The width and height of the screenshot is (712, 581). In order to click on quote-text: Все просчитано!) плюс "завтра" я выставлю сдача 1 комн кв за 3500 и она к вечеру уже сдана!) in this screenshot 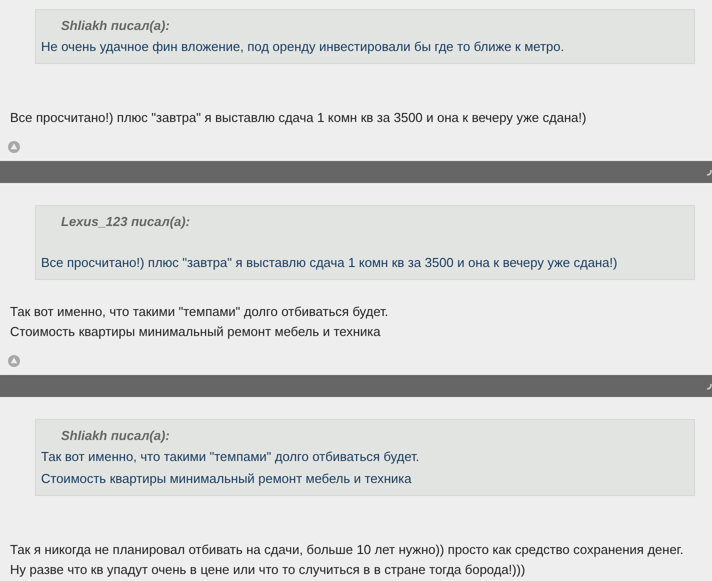, I will do `click(329, 263)`.